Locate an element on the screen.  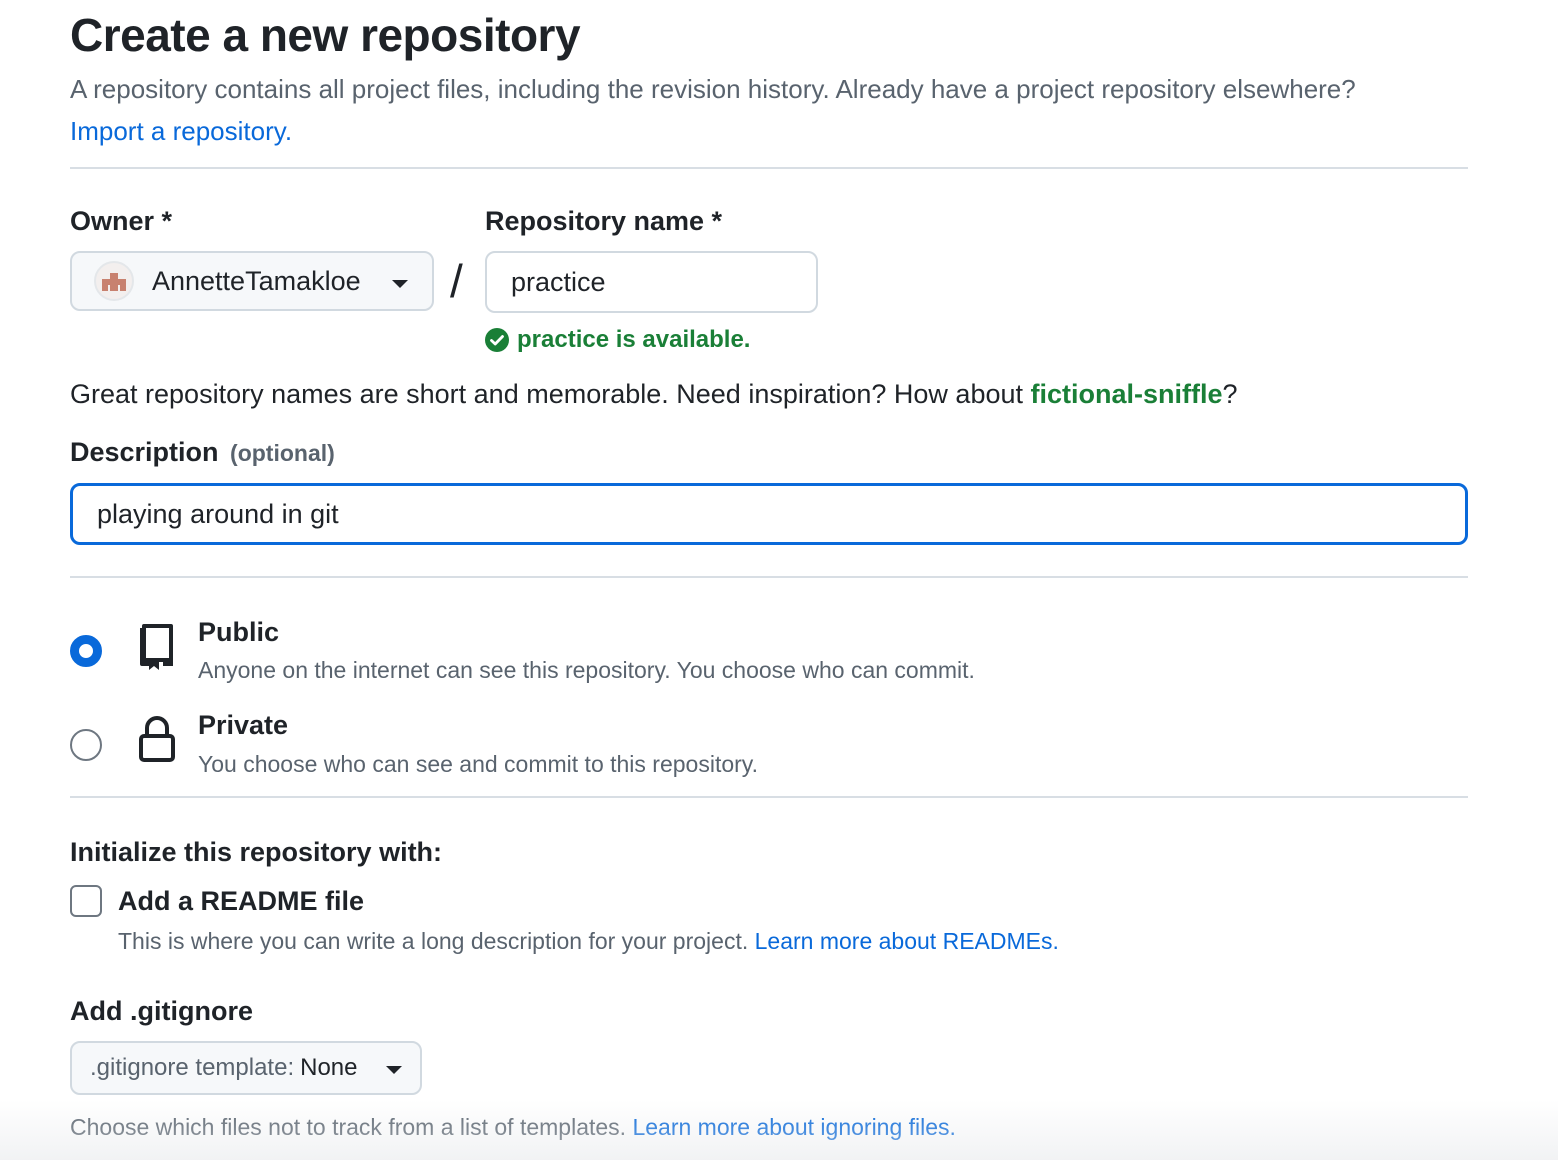
learn-readmes-link: Learn more about READMEs. is located at coordinates (907, 941).